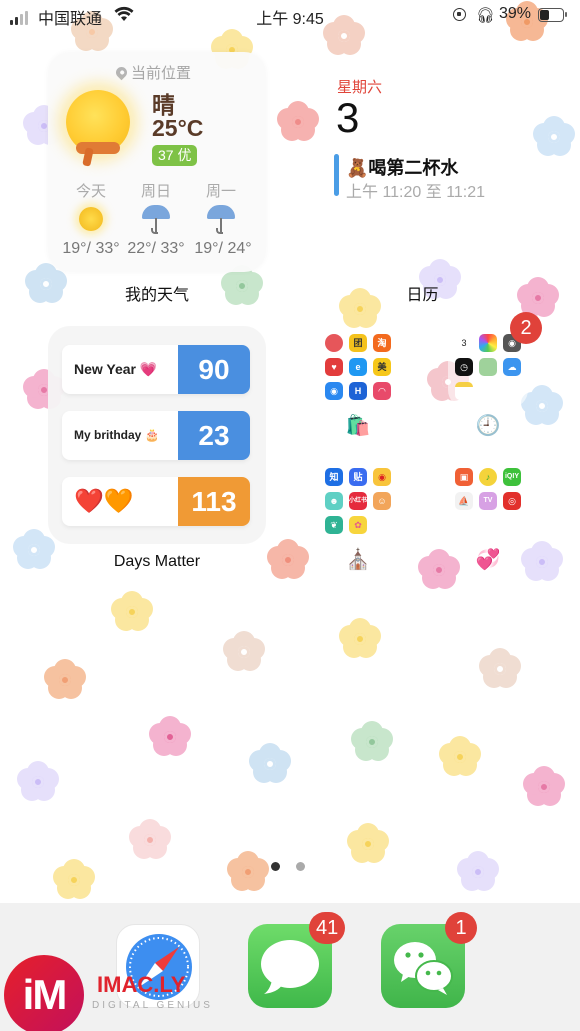  Describe the element at coordinates (382, 501) in the screenshot. I see `game-app-icon: ☺` at that location.